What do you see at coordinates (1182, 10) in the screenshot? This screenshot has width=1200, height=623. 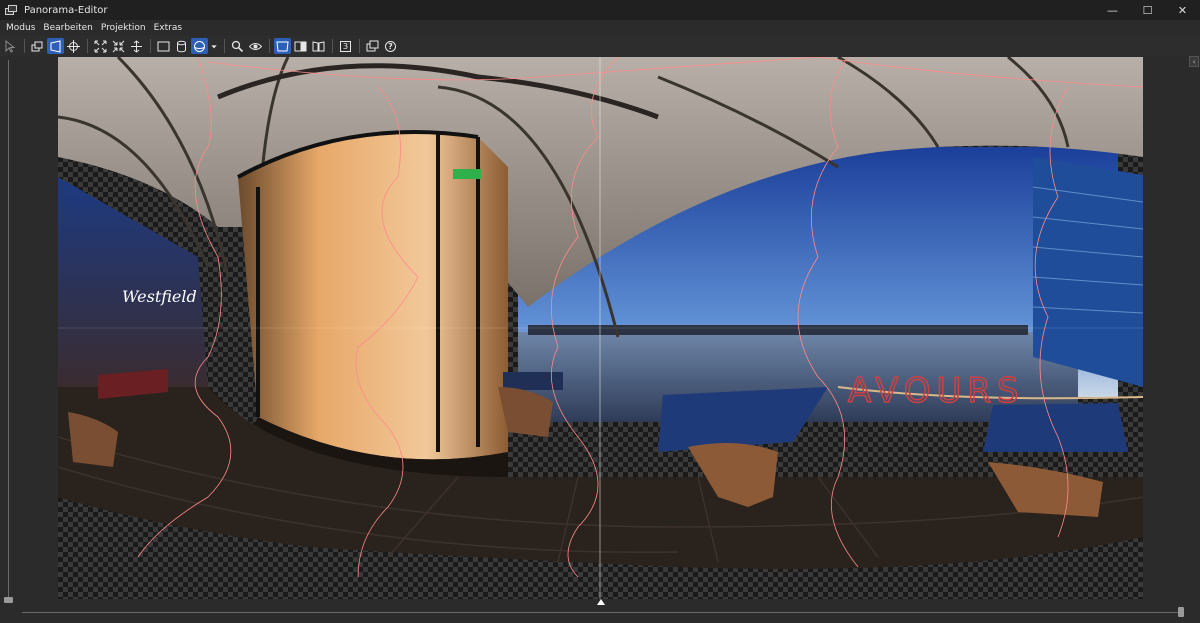 I see `close-button: ✕` at bounding box center [1182, 10].